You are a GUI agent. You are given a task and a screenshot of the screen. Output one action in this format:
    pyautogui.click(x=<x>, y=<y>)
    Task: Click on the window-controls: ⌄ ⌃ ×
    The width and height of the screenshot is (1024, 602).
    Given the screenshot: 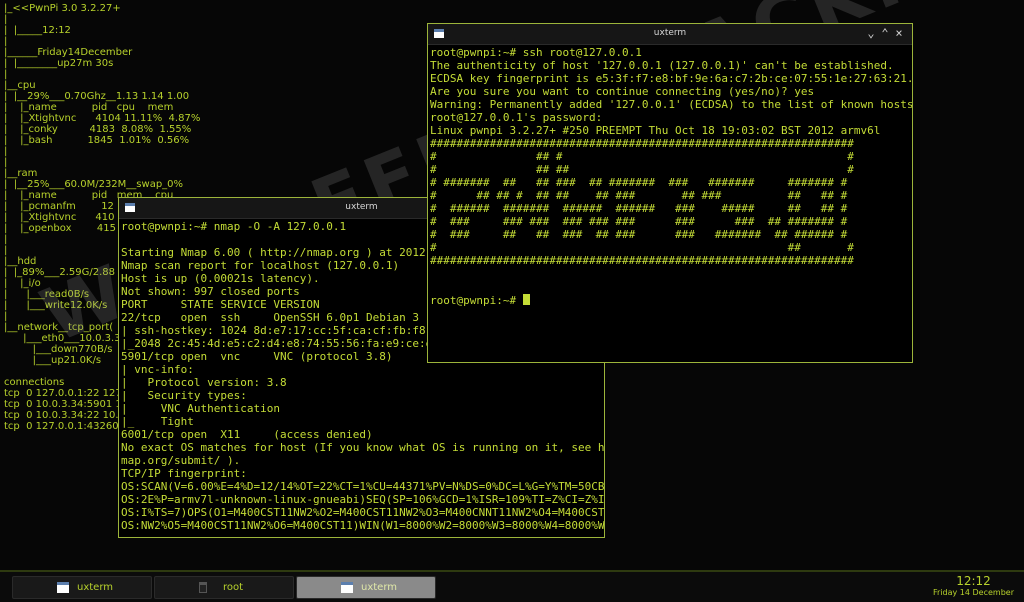 What is the action you would take?
    pyautogui.click(x=885, y=33)
    